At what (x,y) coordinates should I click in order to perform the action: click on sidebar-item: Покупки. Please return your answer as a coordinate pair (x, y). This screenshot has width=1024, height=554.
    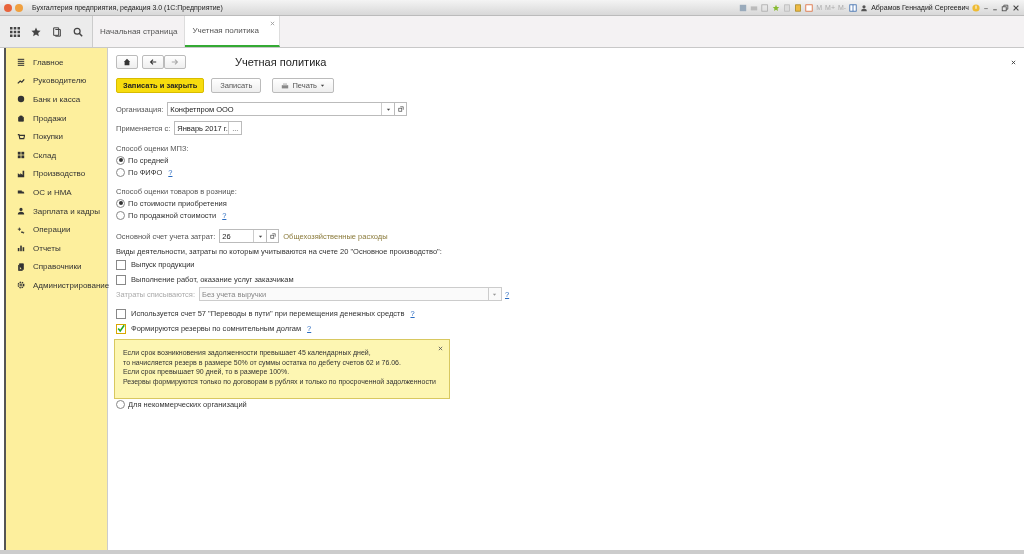
    Looking at the image, I should click on (56, 136).